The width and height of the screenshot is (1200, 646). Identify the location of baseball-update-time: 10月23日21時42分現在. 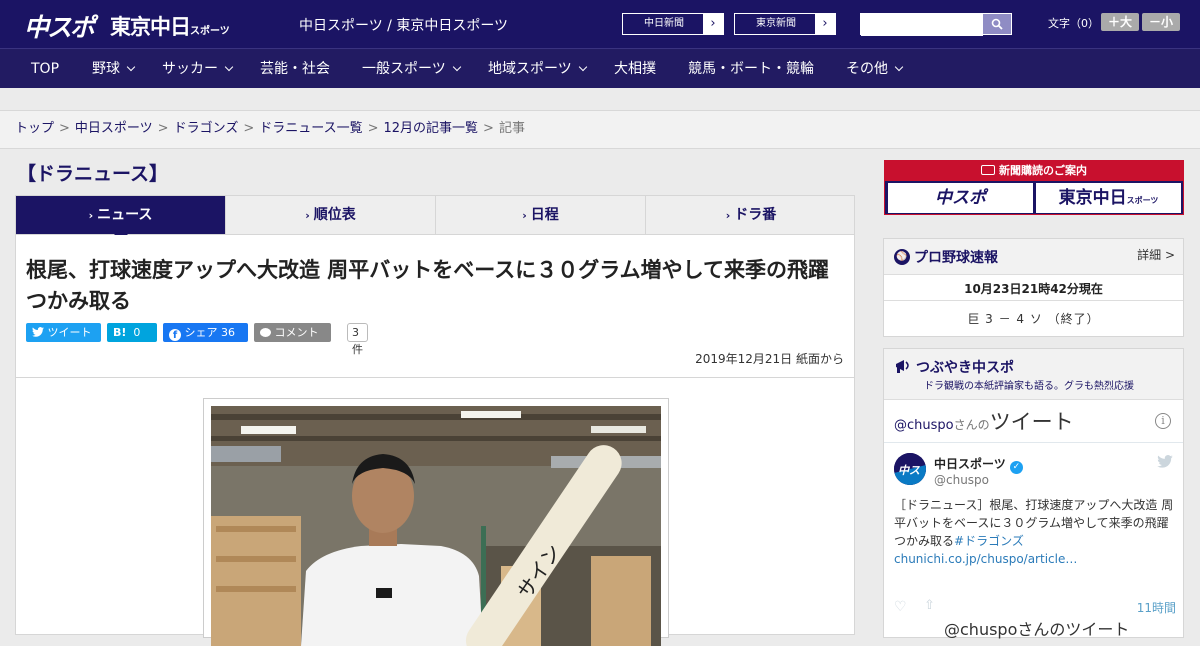
(1033, 289).